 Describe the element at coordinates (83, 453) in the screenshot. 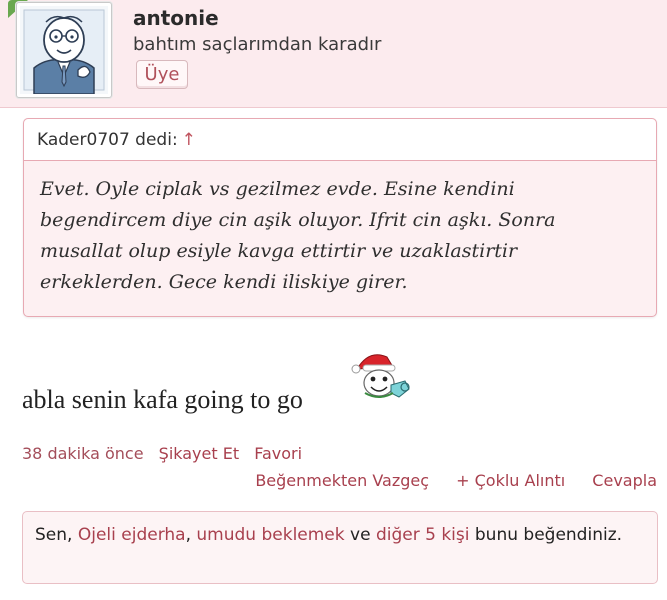

I see `post-time: 38 dakika önce` at that location.